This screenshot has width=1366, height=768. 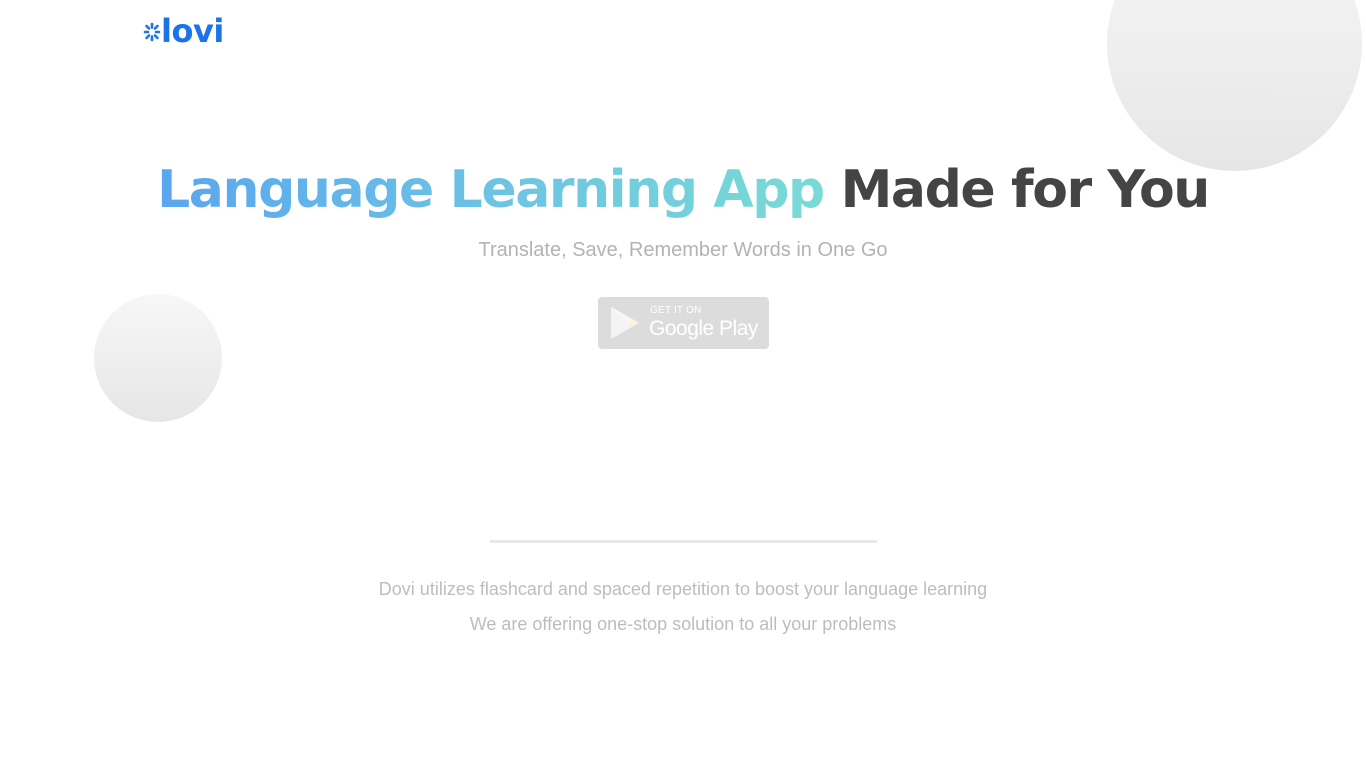 I want to click on hero-title-rest: Made for You, so click(x=1025, y=190).